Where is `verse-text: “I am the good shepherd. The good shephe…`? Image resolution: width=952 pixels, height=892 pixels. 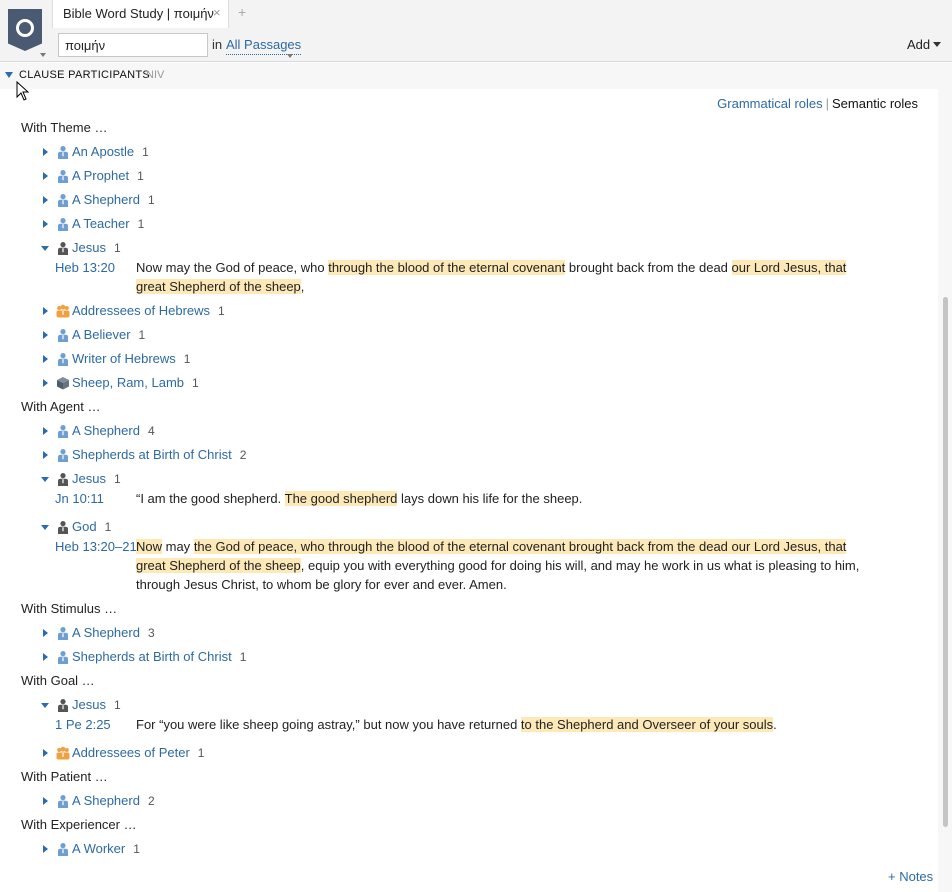
verse-text: “I am the good shepherd. The good shephe… is located at coordinates (506, 498).